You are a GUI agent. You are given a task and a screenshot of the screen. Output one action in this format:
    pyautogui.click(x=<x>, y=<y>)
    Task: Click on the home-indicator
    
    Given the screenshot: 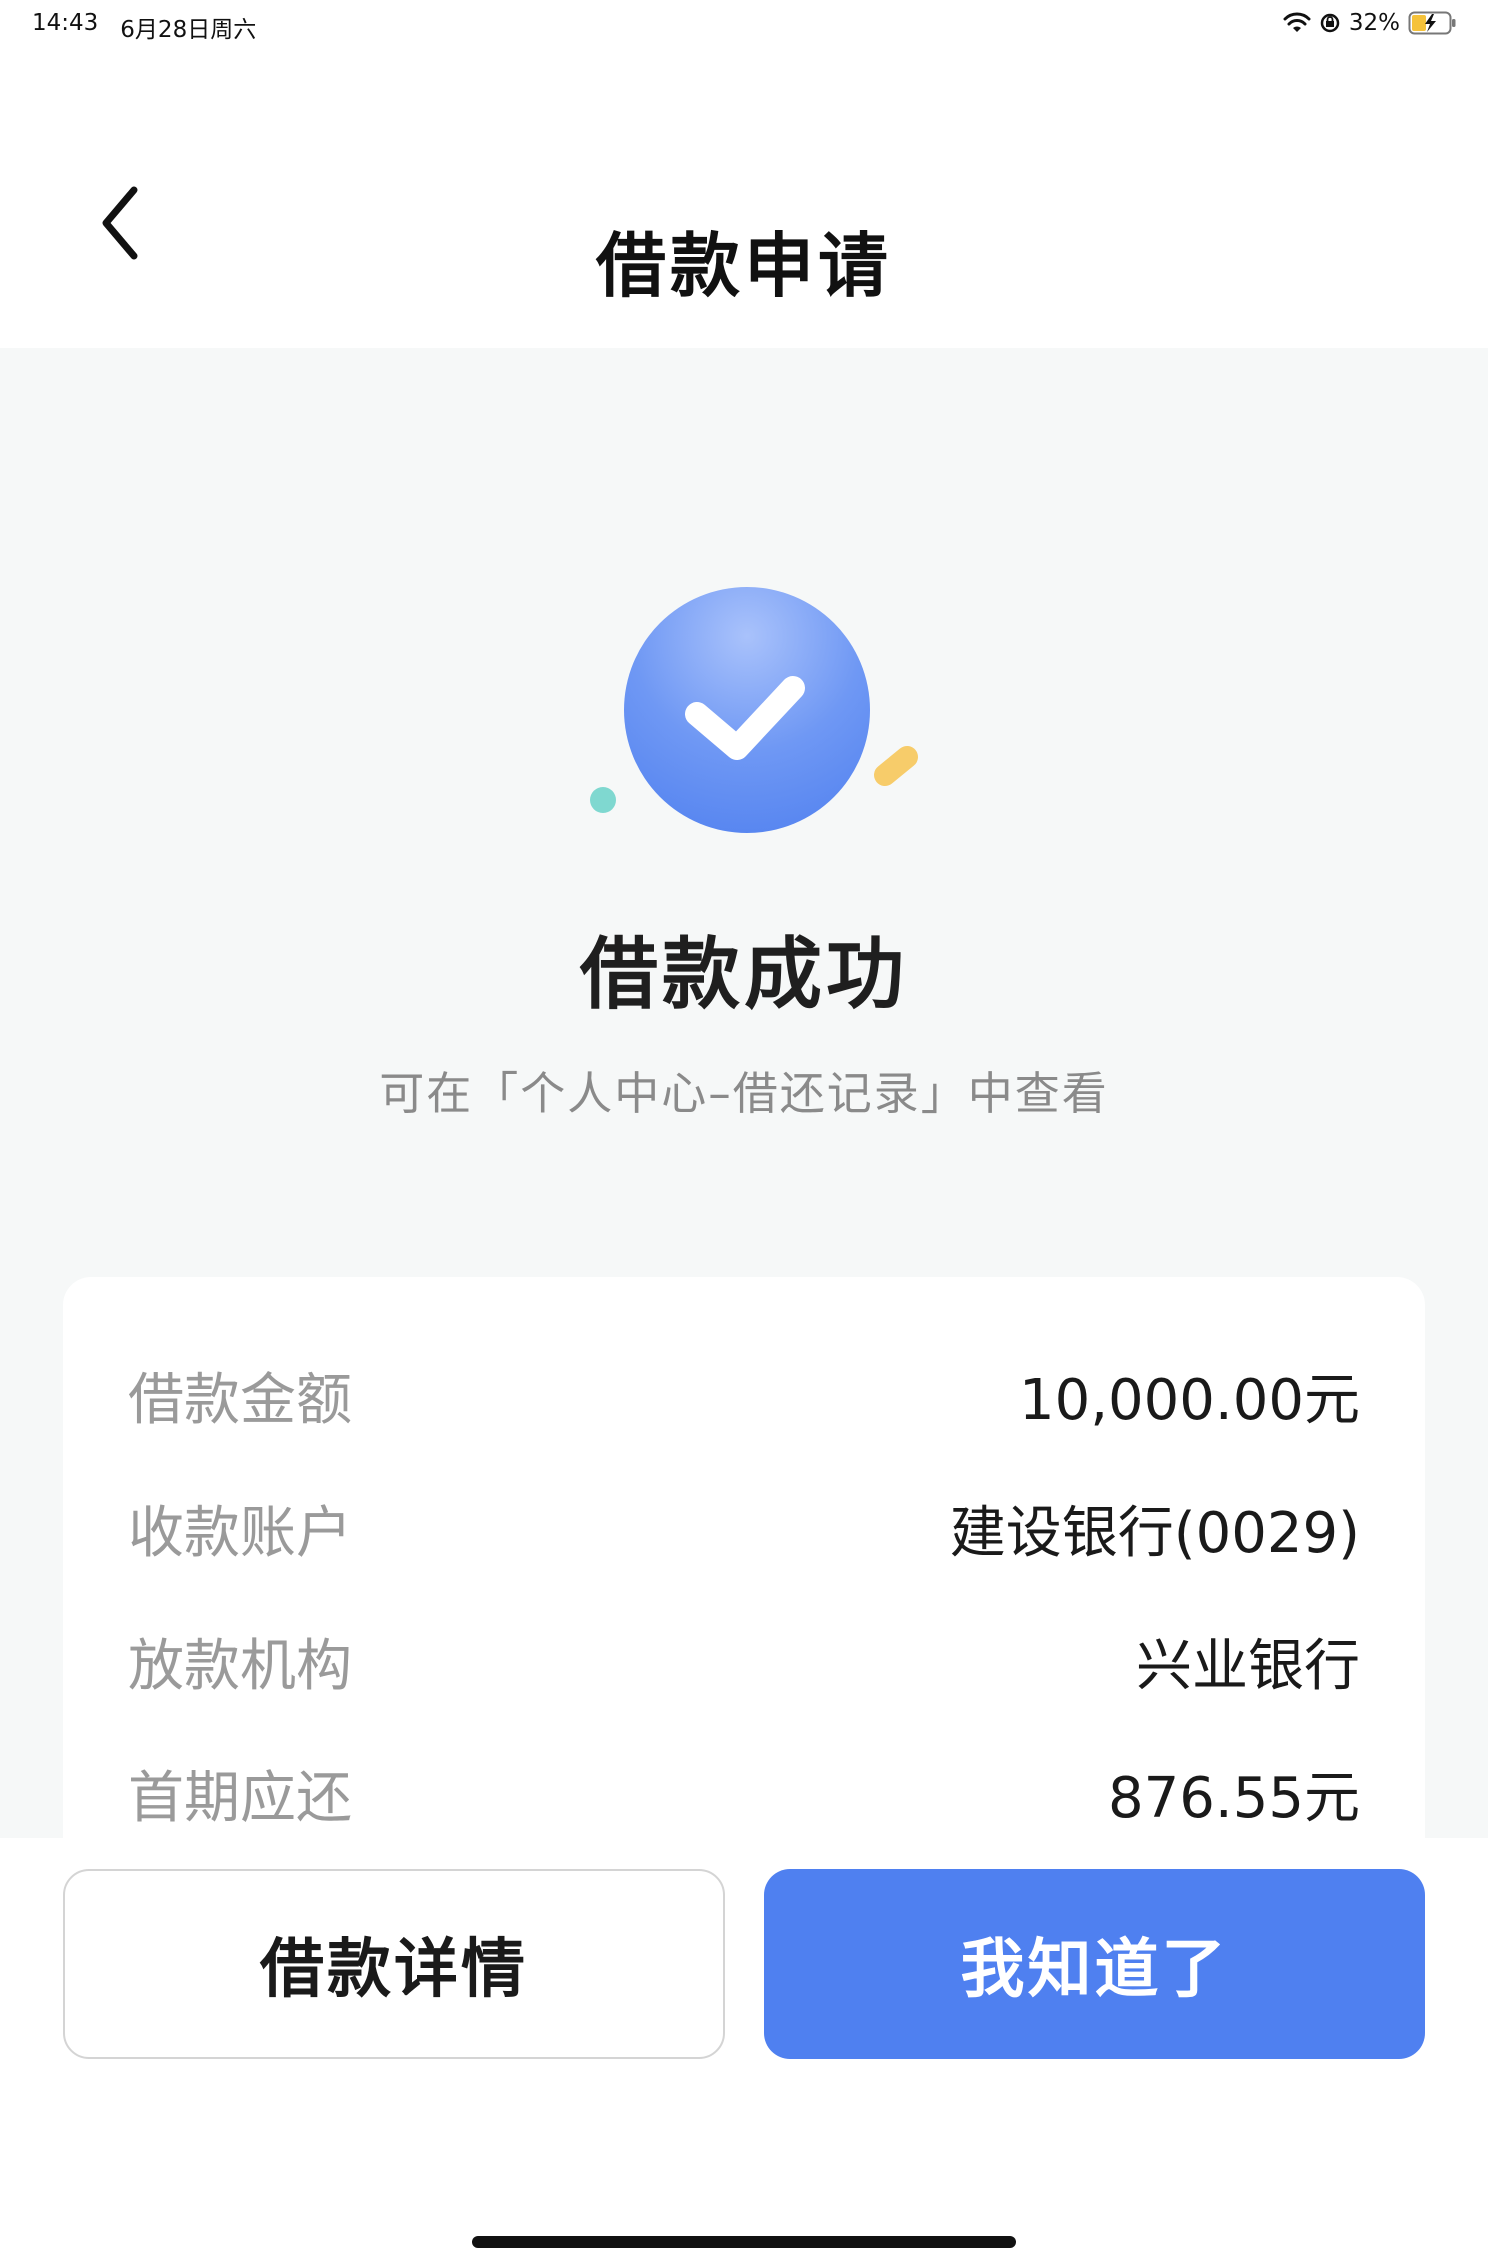 What is the action you would take?
    pyautogui.click(x=744, y=2242)
    